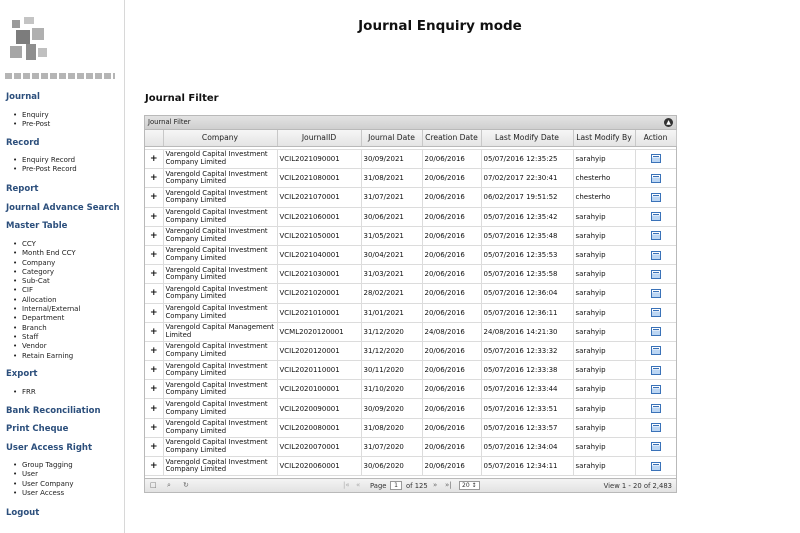 The image size is (800, 533). What do you see at coordinates (392, 138) in the screenshot?
I see `column-header-journal-date: Journal Date` at bounding box center [392, 138].